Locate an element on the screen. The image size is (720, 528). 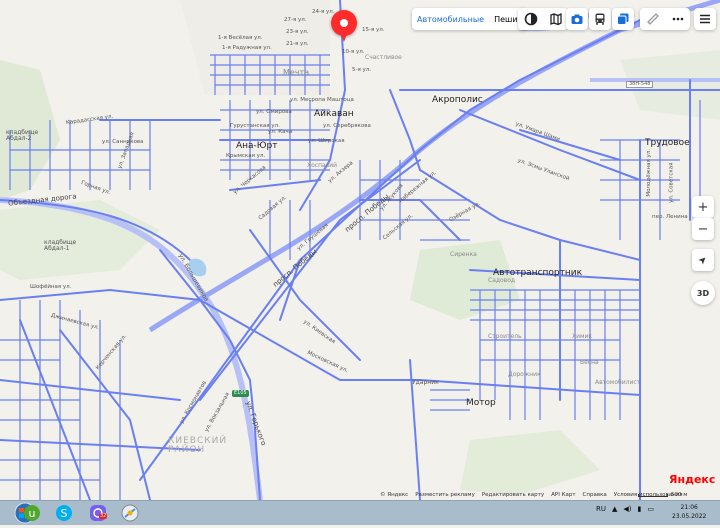
locate-button: ➤ is located at coordinates (703, 260).